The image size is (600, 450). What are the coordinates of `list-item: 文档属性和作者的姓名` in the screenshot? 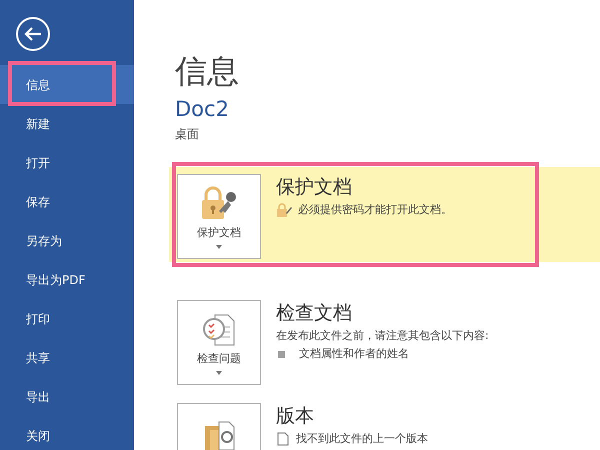 It's located at (354, 354).